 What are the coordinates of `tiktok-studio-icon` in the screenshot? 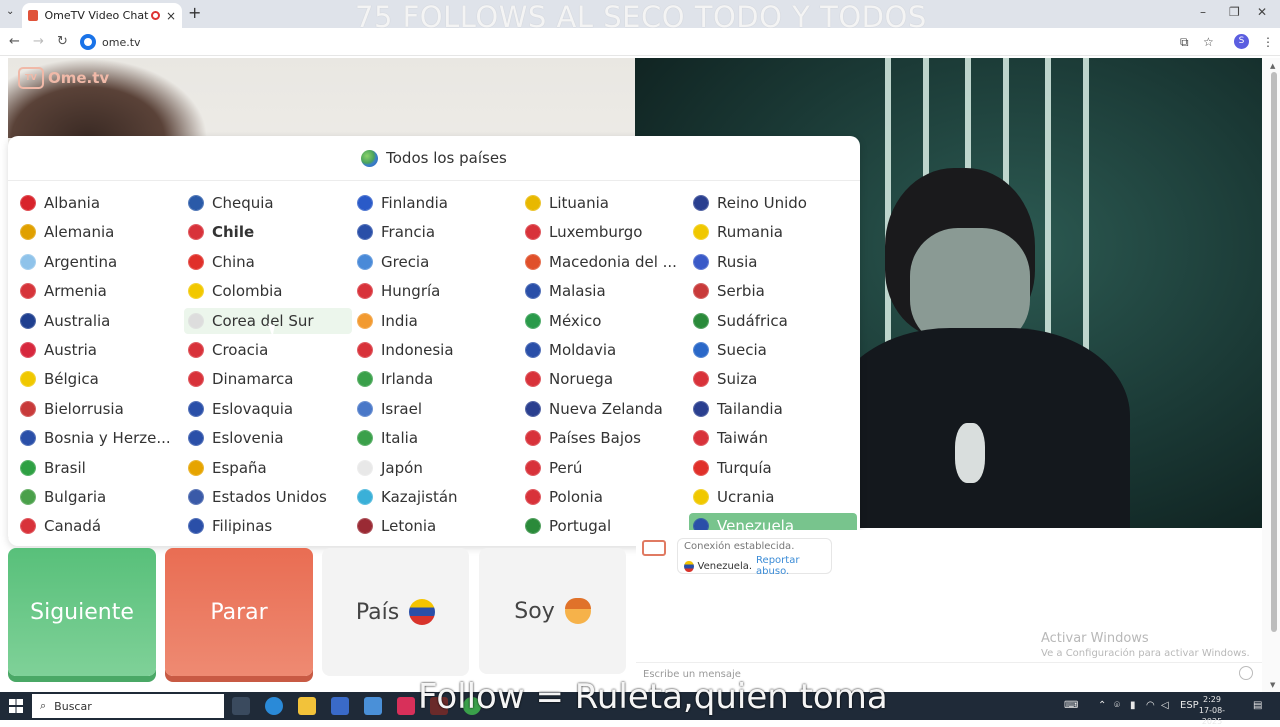 It's located at (406, 706).